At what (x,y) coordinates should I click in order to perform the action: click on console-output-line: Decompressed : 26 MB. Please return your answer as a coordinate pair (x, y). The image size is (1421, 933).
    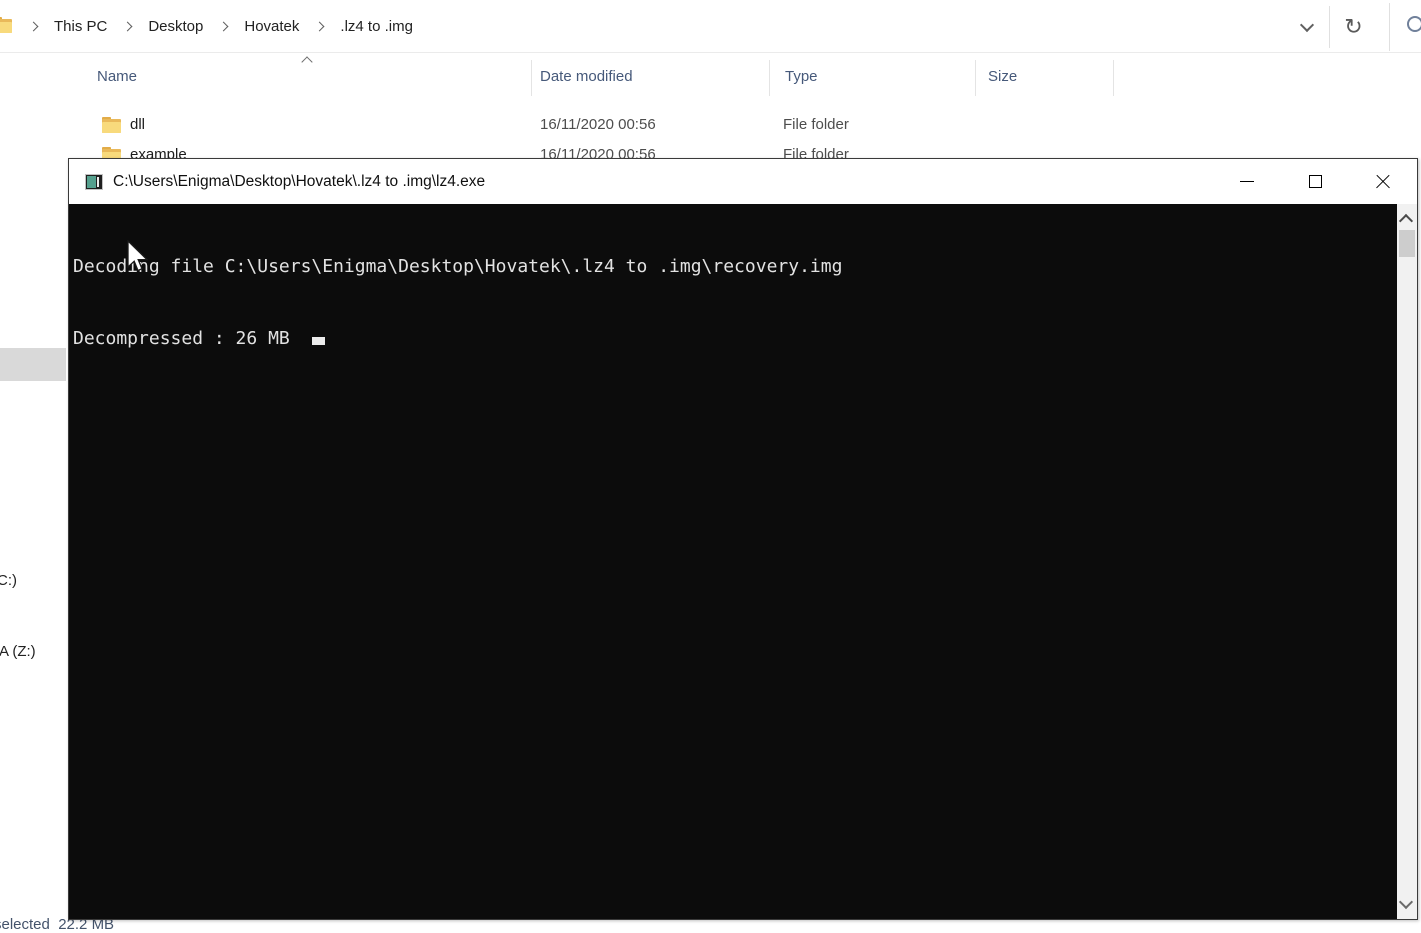
    Looking at the image, I should click on (181, 338).